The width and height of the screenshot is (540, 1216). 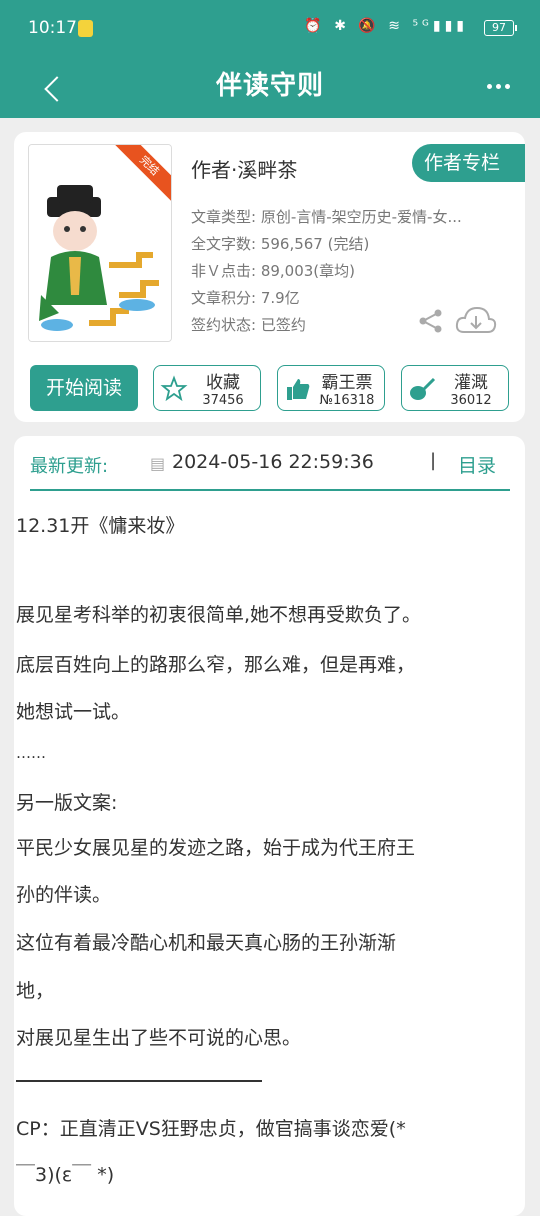 I want to click on app-bar: 伴读守则, so click(x=270, y=89).